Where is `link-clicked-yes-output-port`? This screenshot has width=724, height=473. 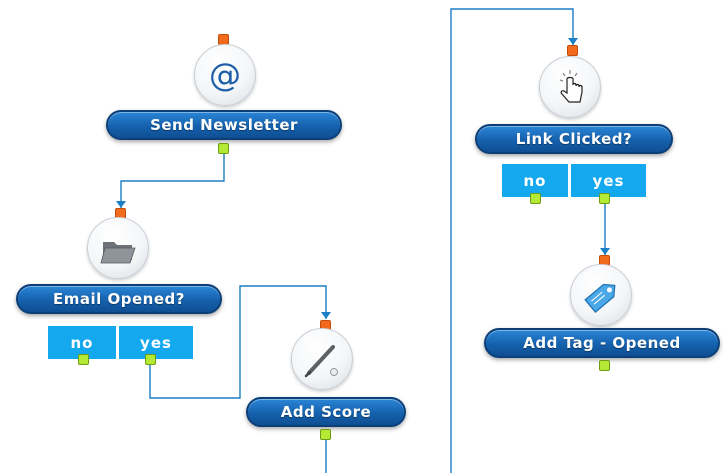
link-clicked-yes-output-port is located at coordinates (604, 198).